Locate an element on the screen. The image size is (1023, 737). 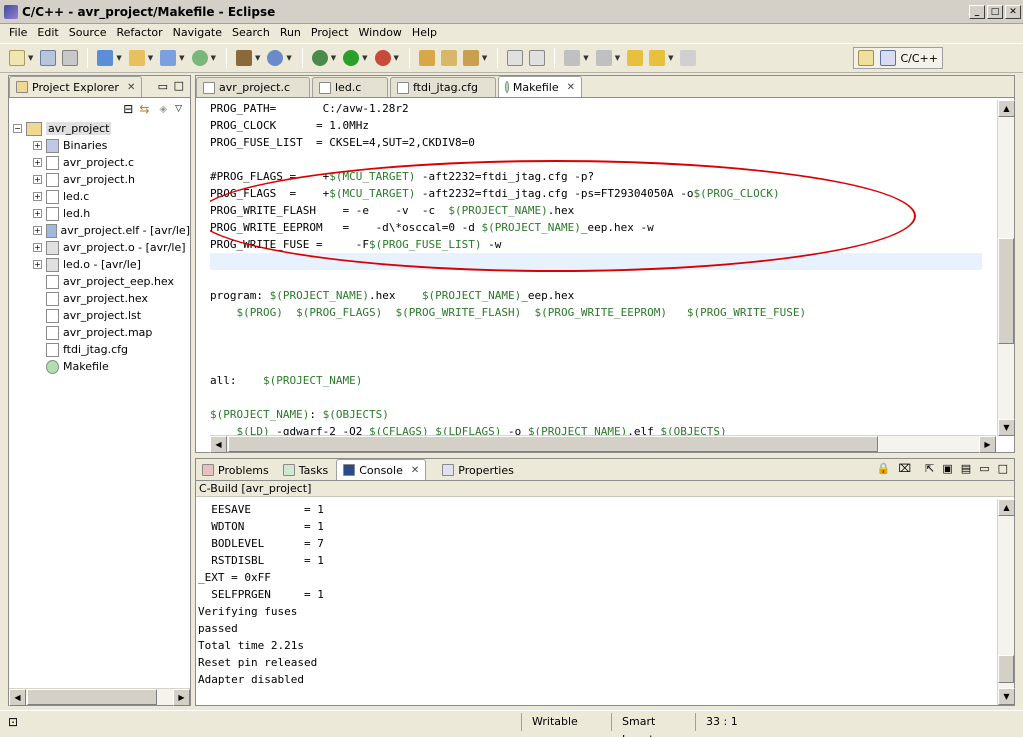
external-tools-icon is located at coordinates (382, 58).